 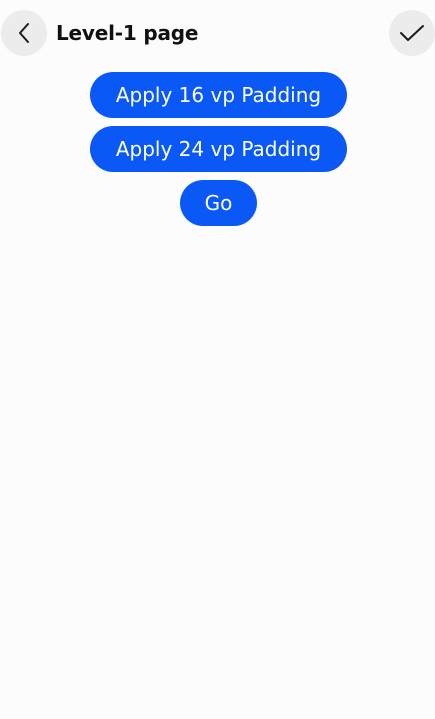 I want to click on back-button, so click(x=24, y=33).